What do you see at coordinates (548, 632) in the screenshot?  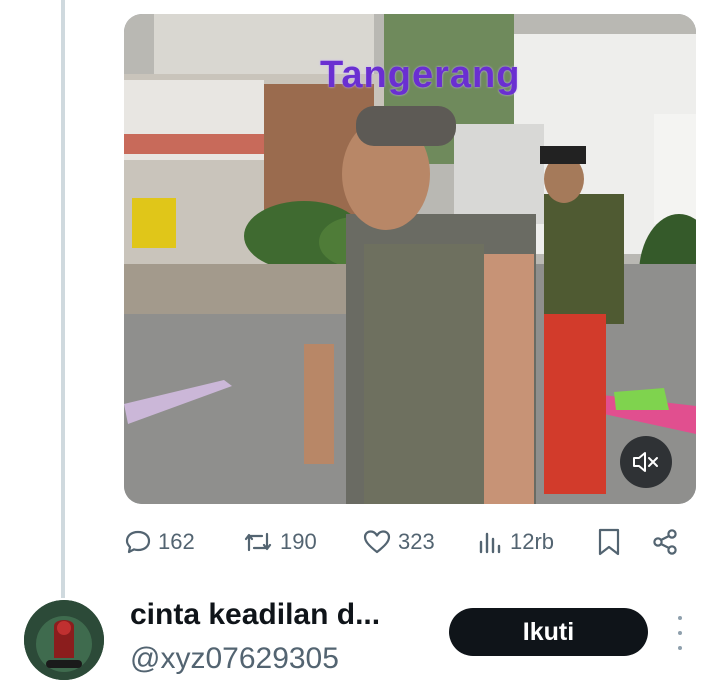 I see `follow-button: Ikuti` at bounding box center [548, 632].